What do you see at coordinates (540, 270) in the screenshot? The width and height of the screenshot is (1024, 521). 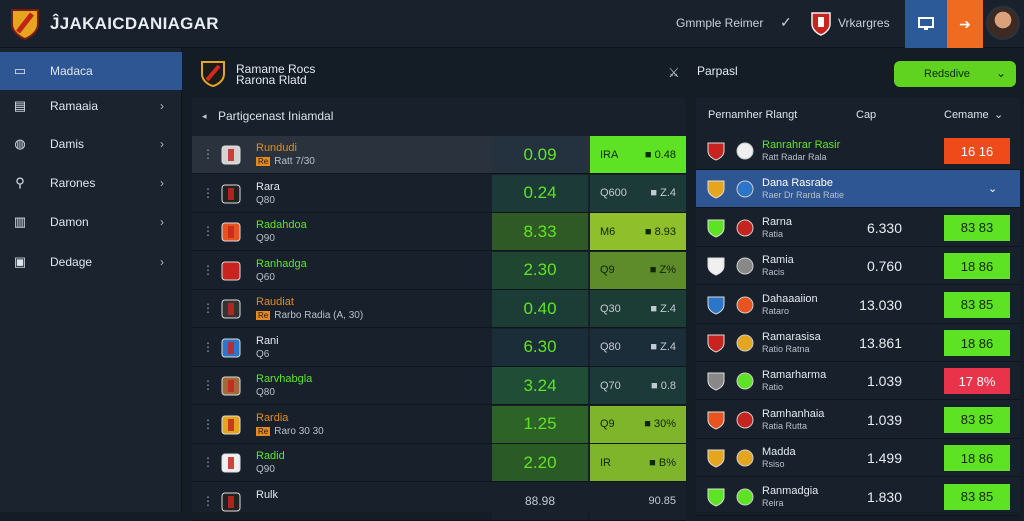 I see `score-cell: 2.30` at bounding box center [540, 270].